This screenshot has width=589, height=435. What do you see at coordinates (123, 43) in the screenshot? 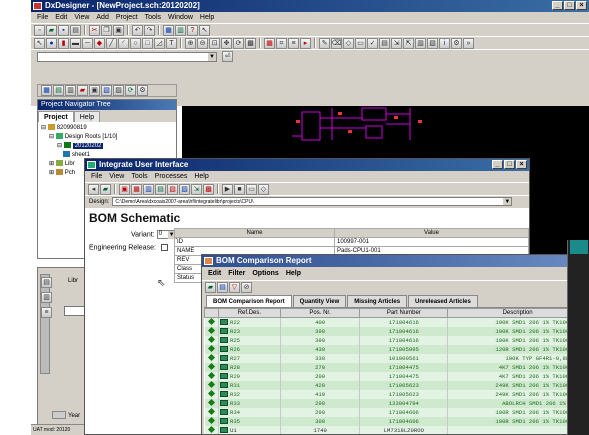
I see `arc-icon: ◜` at bounding box center [123, 43].